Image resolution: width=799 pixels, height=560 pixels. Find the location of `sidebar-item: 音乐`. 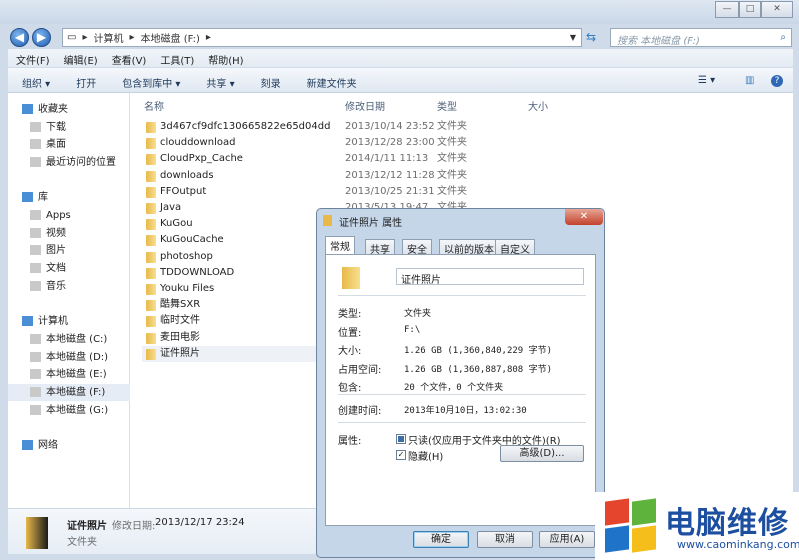

sidebar-item: 音乐 is located at coordinates (69, 286).